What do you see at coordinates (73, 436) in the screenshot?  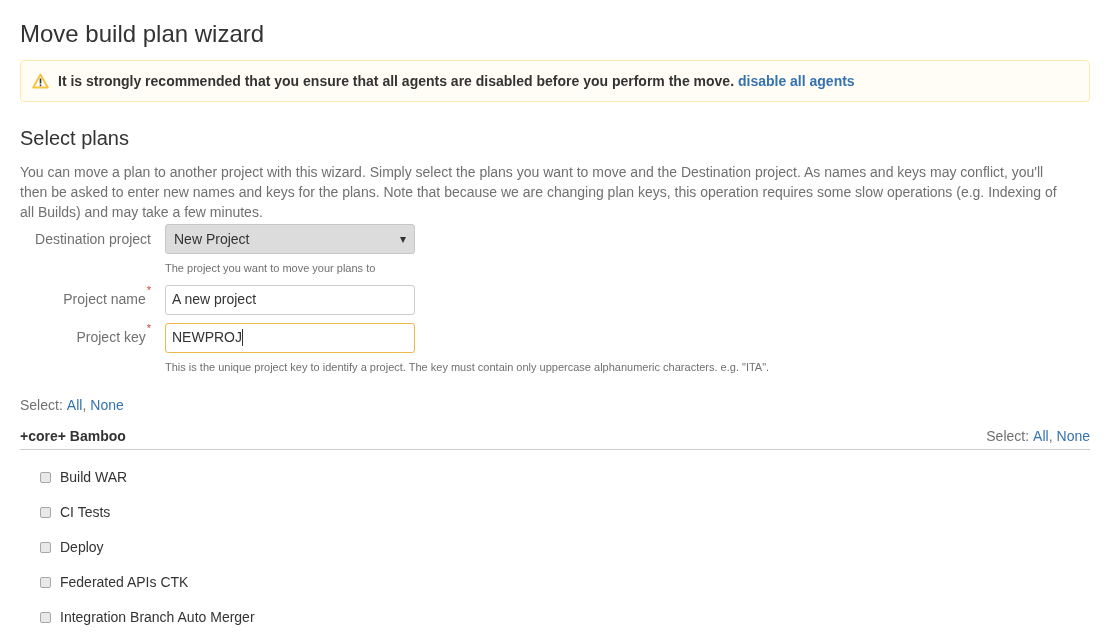 I see `project-group-name: +core+ Bamboo` at bounding box center [73, 436].